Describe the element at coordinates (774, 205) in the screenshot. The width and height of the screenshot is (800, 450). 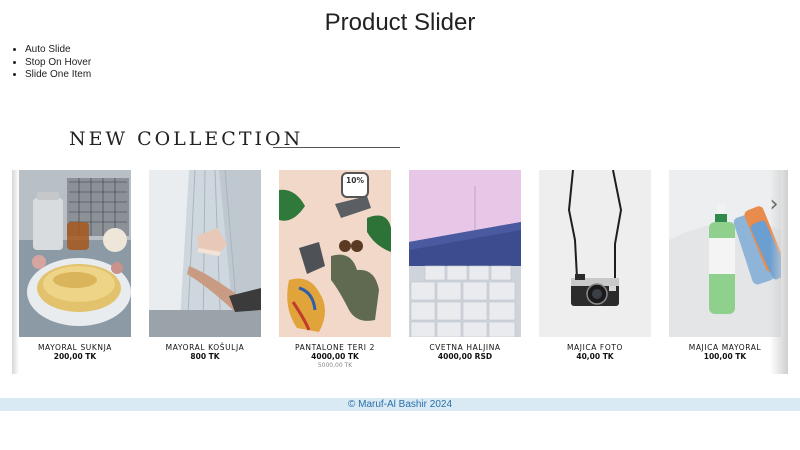
I see `chevron-right-icon: ›` at that location.